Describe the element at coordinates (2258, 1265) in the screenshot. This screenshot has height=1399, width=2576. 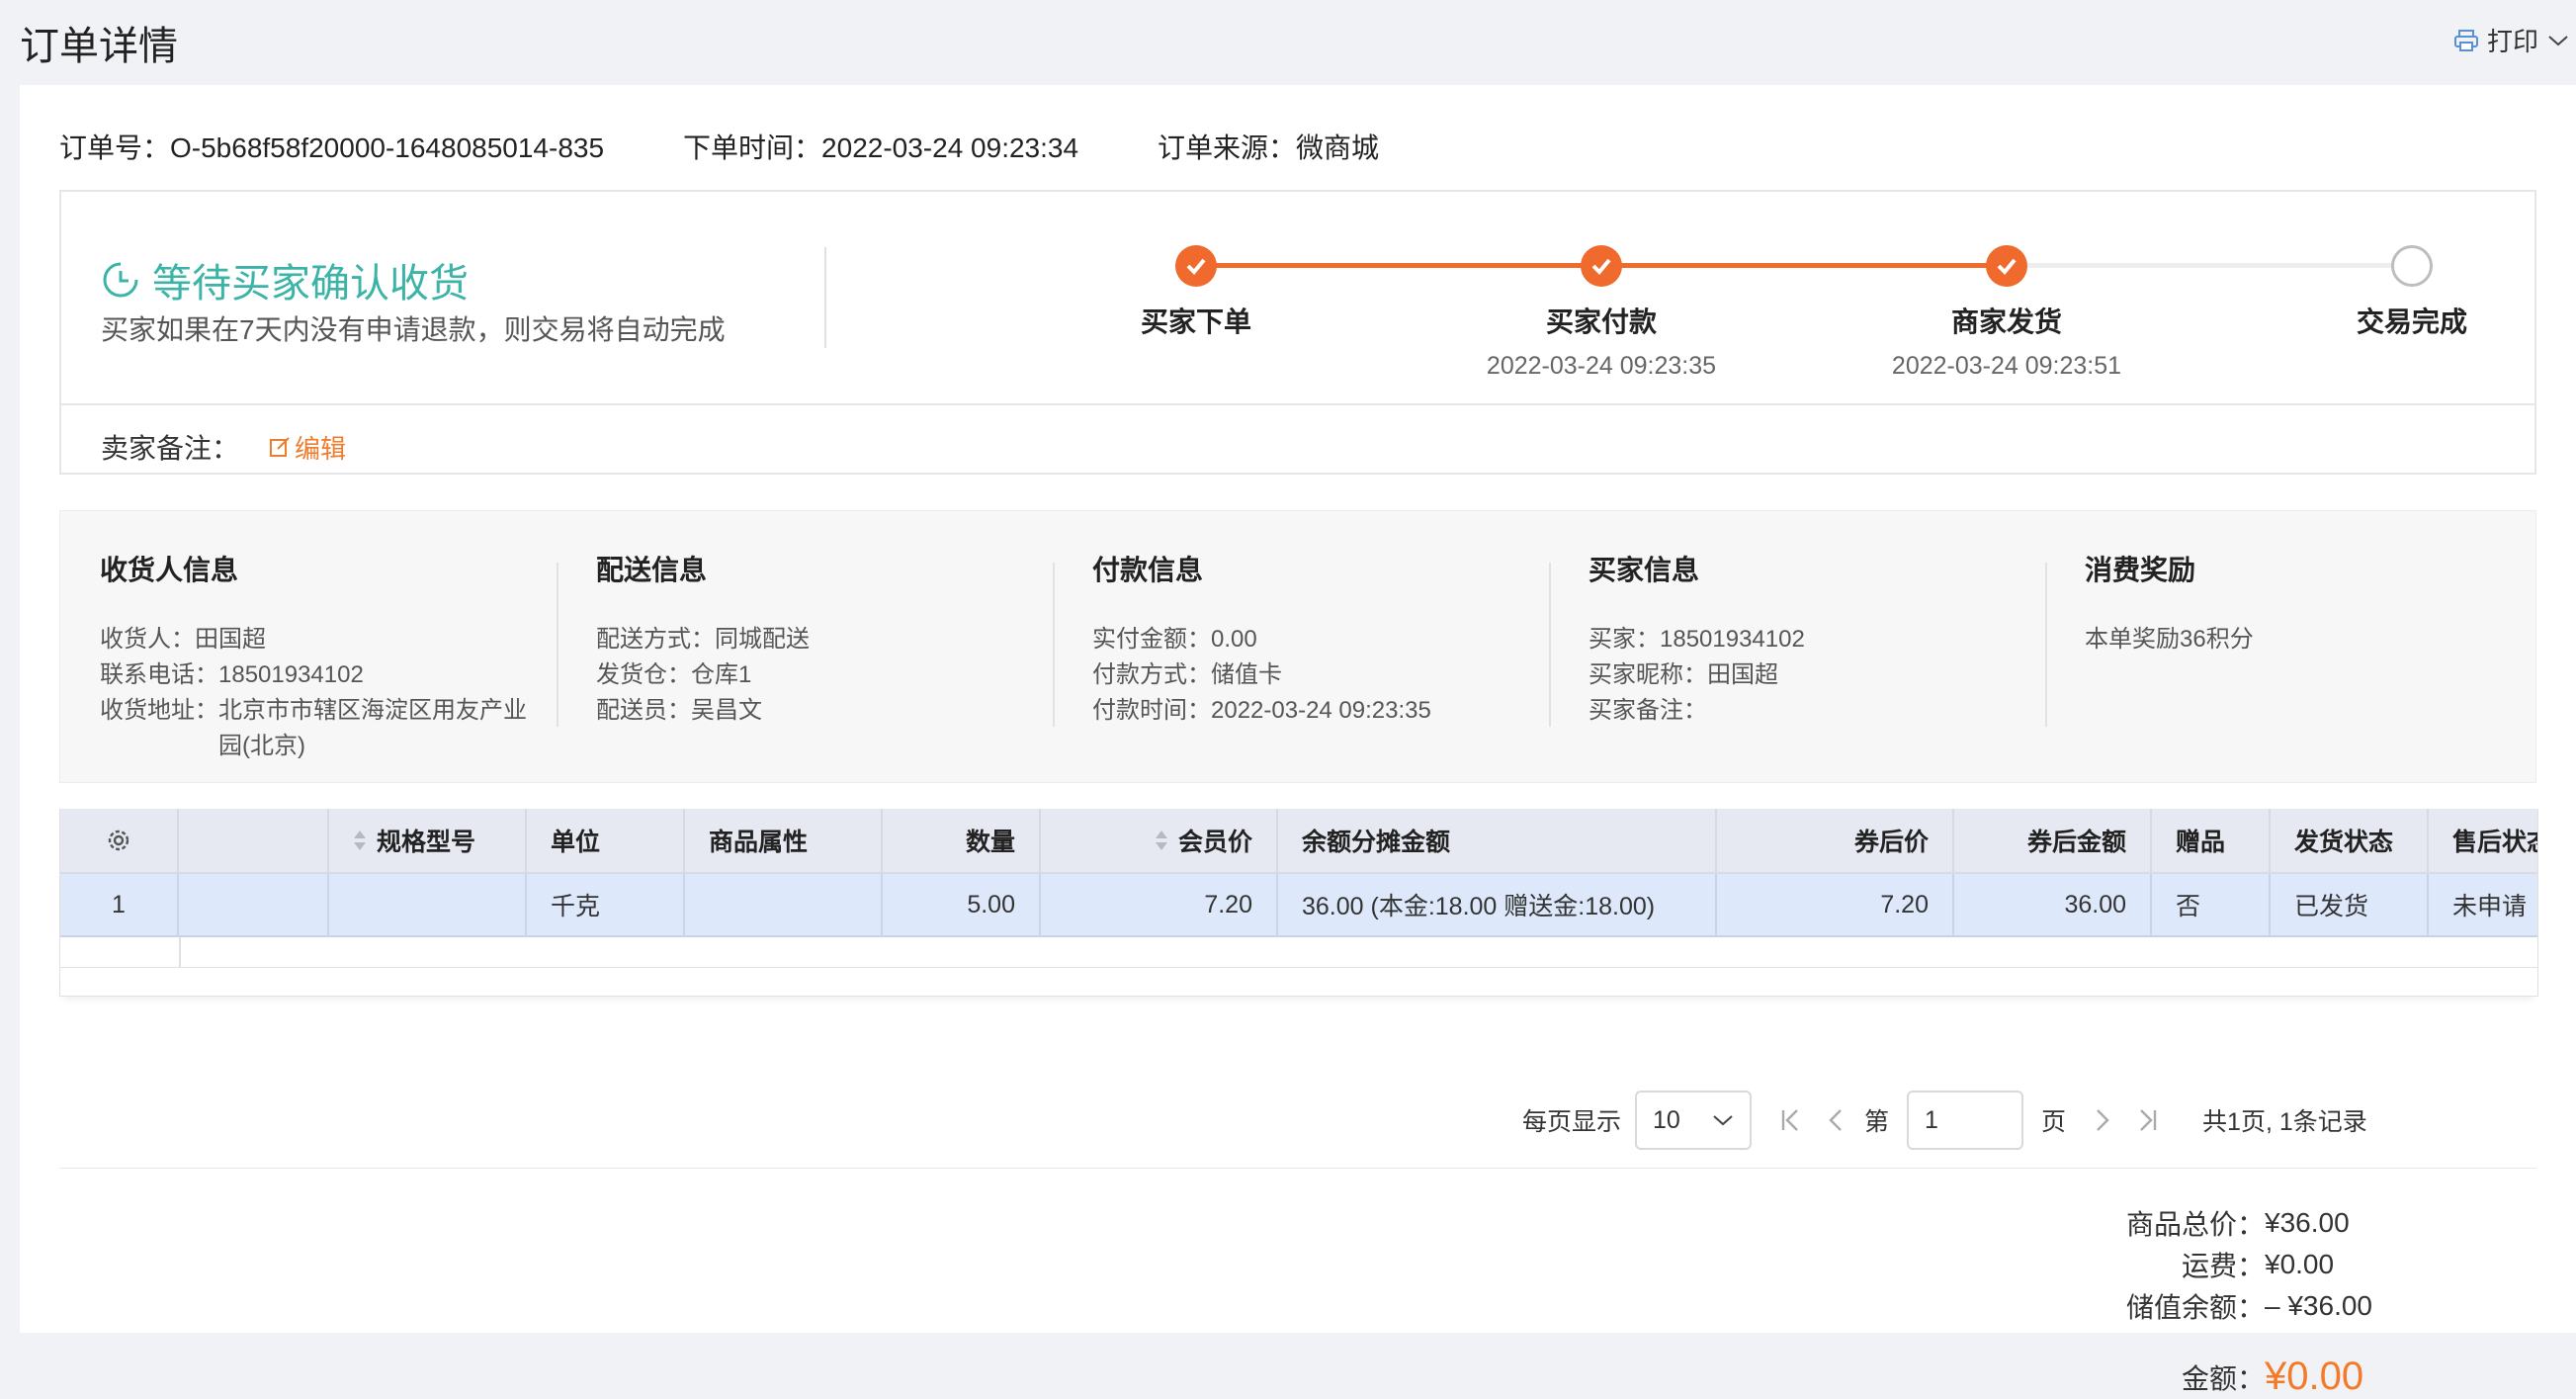
I see `freight: 运费： ¥0.00` at that location.